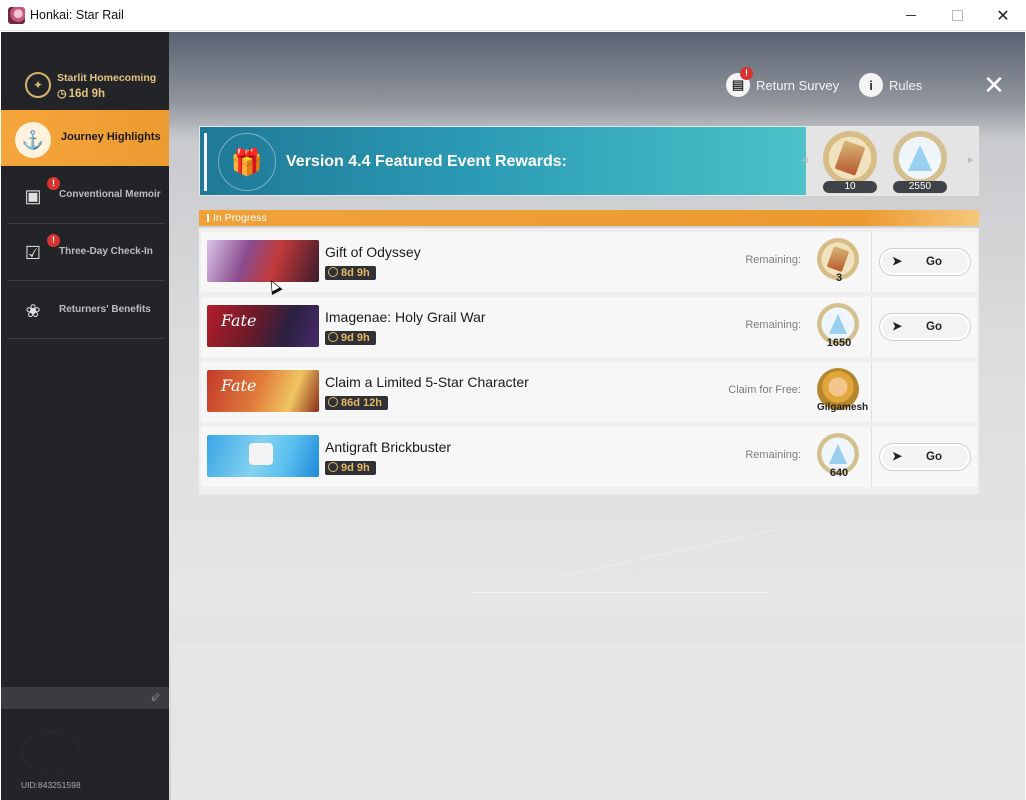  I want to click on starlit-homecoming-icon: ✦, so click(38, 85).